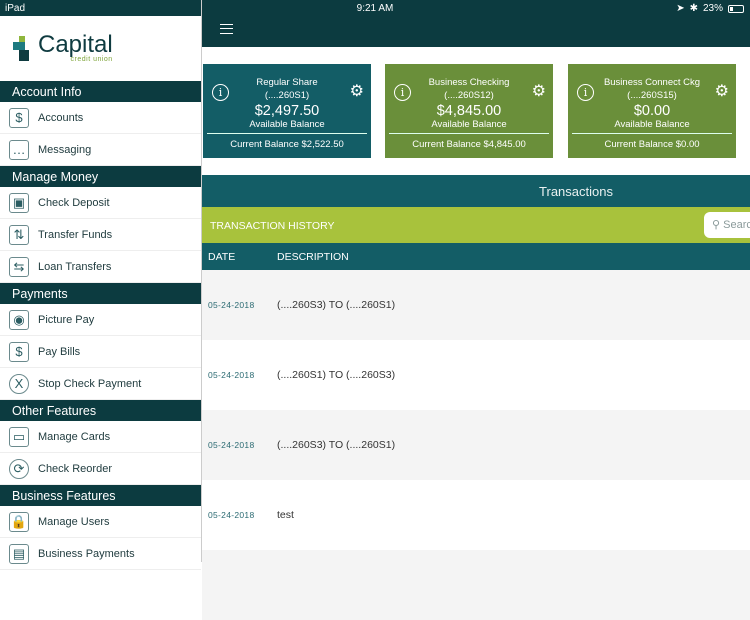 The width and height of the screenshot is (750, 620). What do you see at coordinates (469, 141) in the screenshot?
I see `current-balance: Current Balance $4,845.00` at bounding box center [469, 141].